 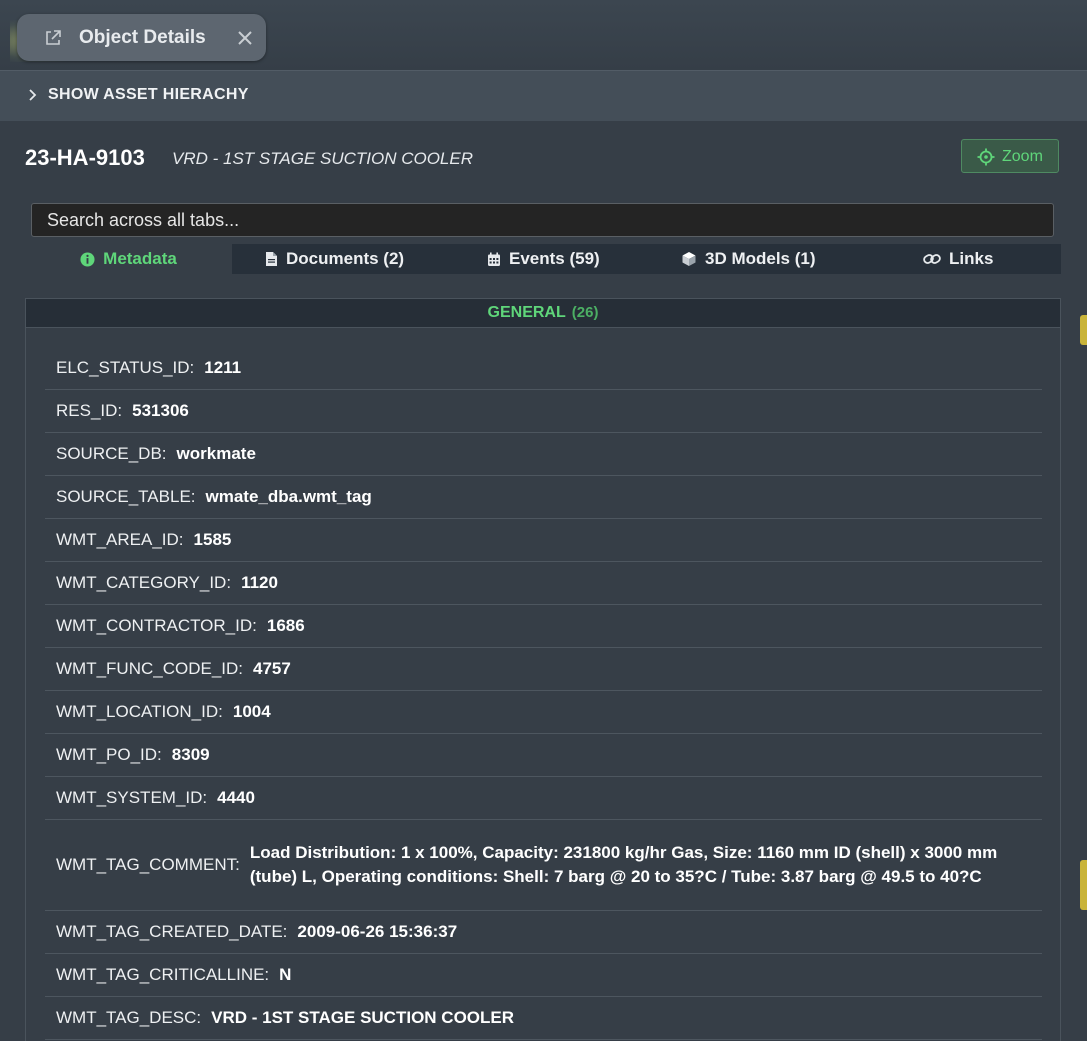 What do you see at coordinates (526, 312) in the screenshot?
I see `section-title: GENERAL` at bounding box center [526, 312].